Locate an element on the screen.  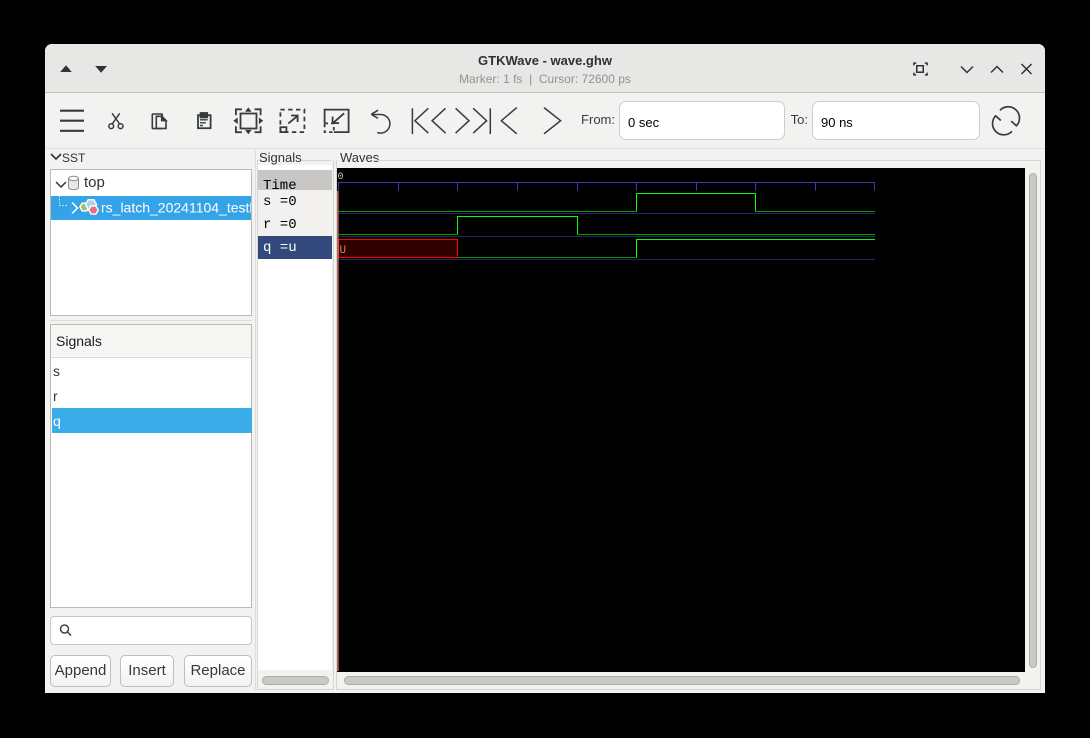
svg-text: U is located at coordinates (343, 251).